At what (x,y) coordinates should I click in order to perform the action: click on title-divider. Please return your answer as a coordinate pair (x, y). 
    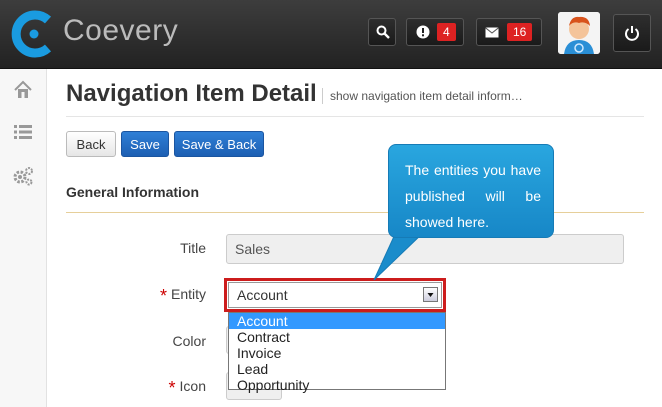
    Looking at the image, I should click on (322, 96).